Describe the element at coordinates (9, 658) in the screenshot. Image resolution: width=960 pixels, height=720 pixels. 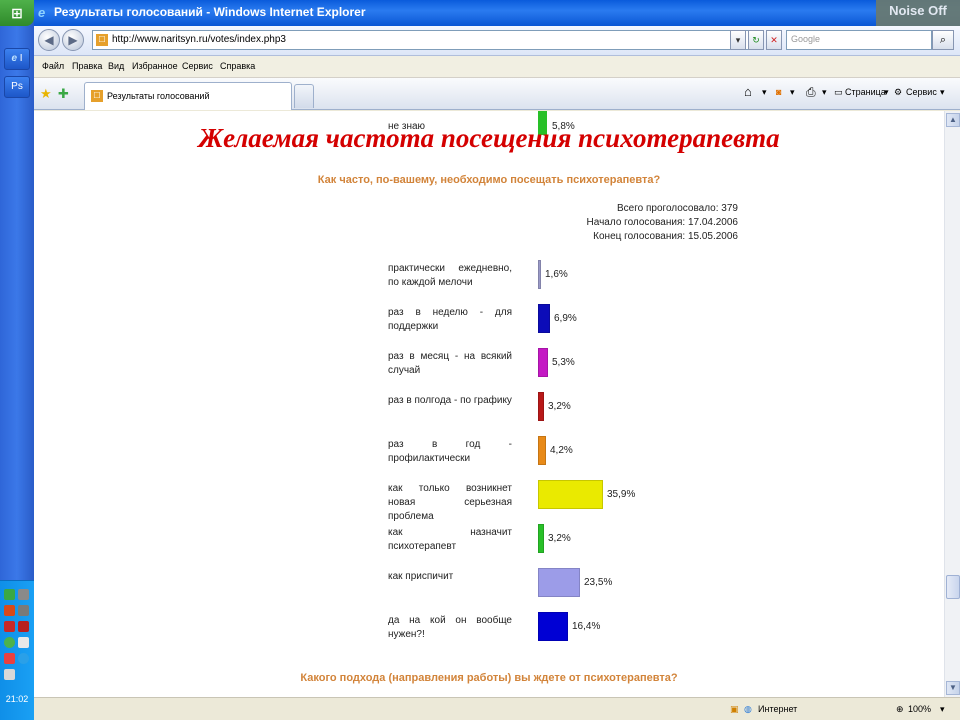
I see `tray-security-icon` at that location.